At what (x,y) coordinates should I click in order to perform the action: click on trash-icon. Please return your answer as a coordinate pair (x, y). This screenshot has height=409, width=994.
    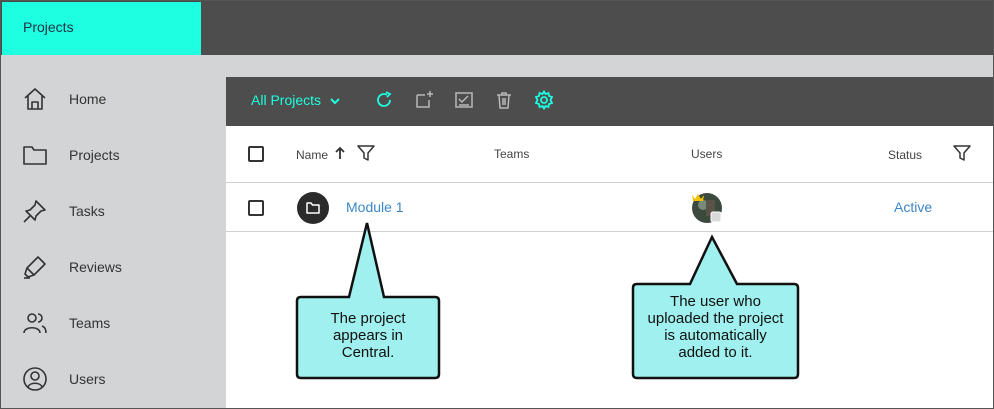
    Looking at the image, I should click on (504, 100).